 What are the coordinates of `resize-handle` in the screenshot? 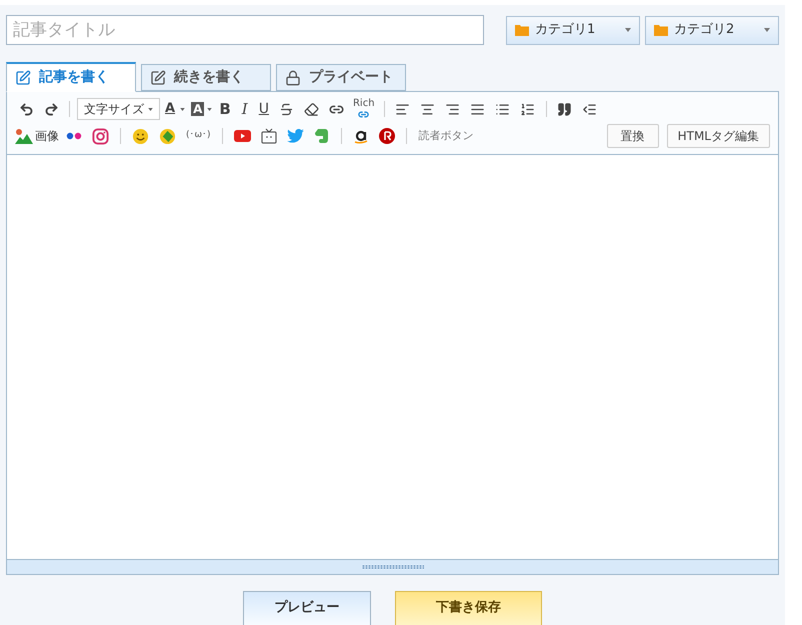 It's located at (392, 566).